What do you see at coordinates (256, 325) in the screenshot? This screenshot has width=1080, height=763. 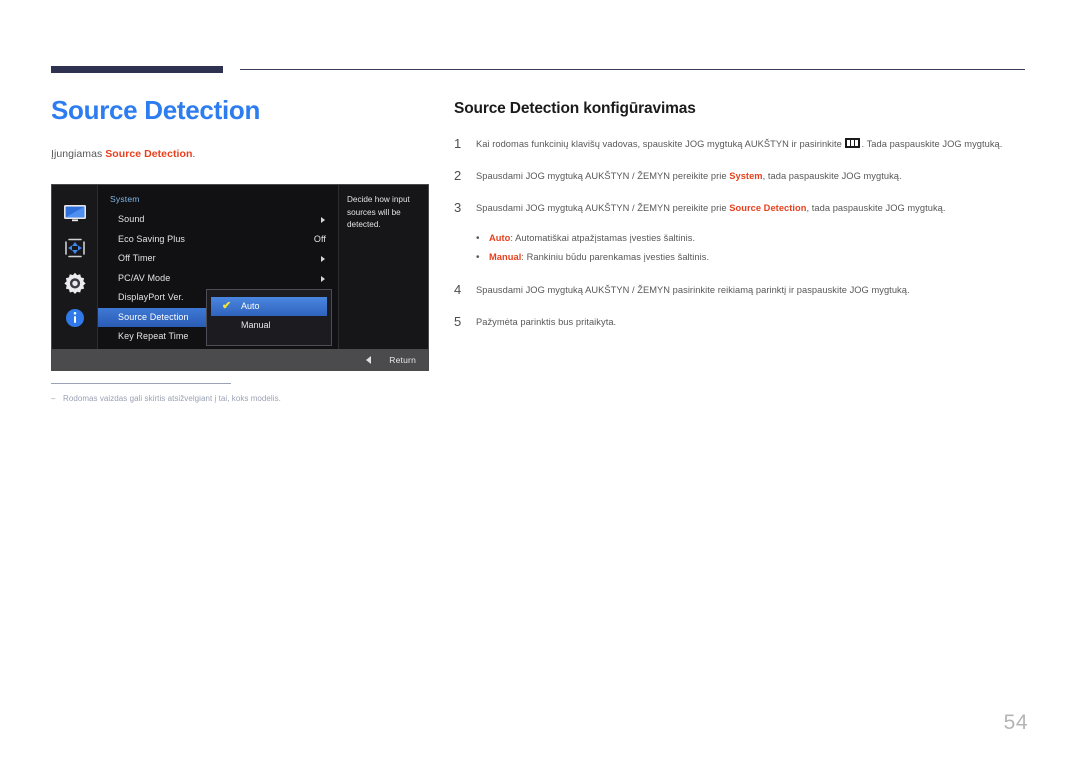 I see `osd-submenu-label: Manual` at bounding box center [256, 325].